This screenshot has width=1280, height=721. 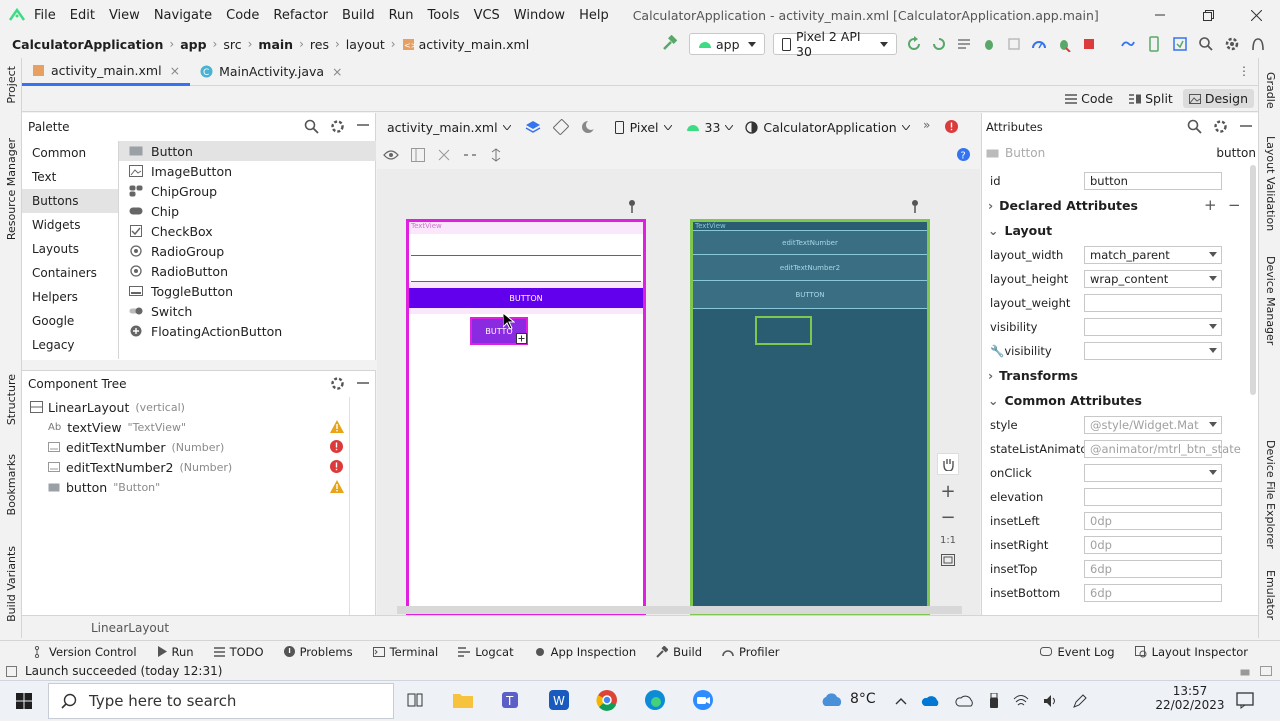 What do you see at coordinates (1064, 44) in the screenshot?
I see `attach-debugger-icon` at bounding box center [1064, 44].